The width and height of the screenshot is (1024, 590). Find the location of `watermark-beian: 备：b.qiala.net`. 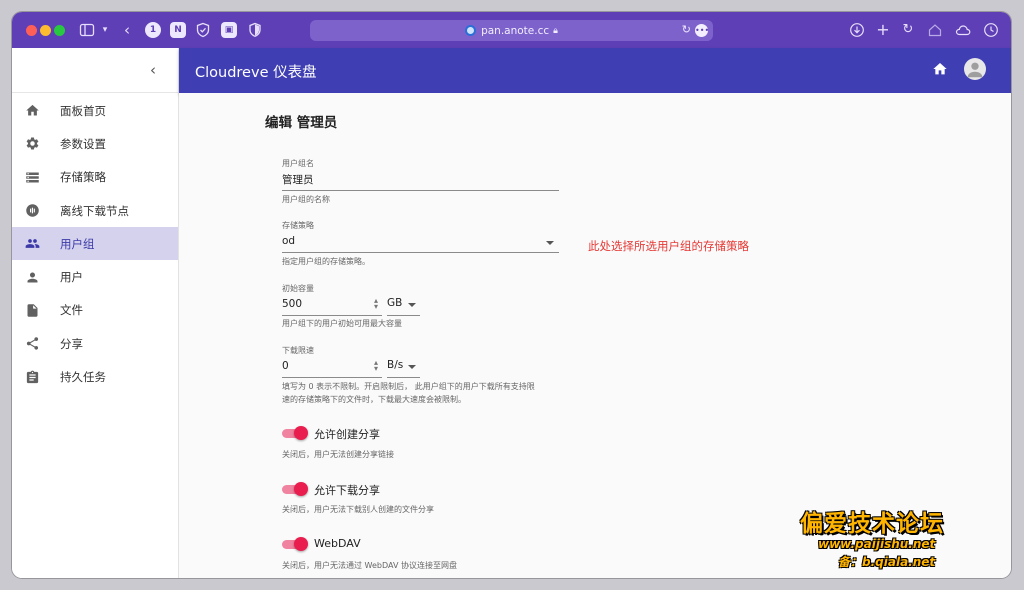

watermark-beian: 备：b.qiala.net is located at coordinates (887, 562).